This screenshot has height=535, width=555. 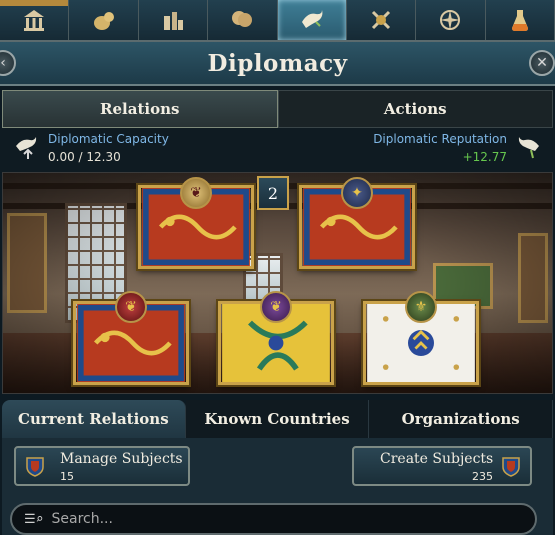 What do you see at coordinates (34, 3) in the screenshot?
I see `tab-indicator-strip` at bounding box center [34, 3].